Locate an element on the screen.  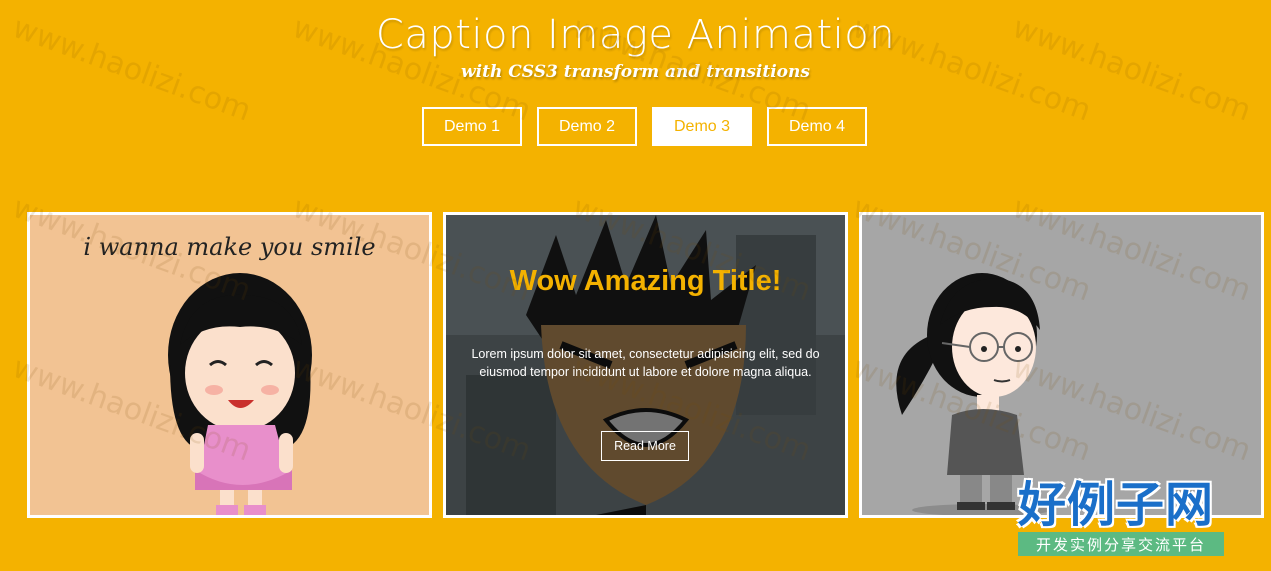
demo-2-button: Demo 2 is located at coordinates (587, 126).